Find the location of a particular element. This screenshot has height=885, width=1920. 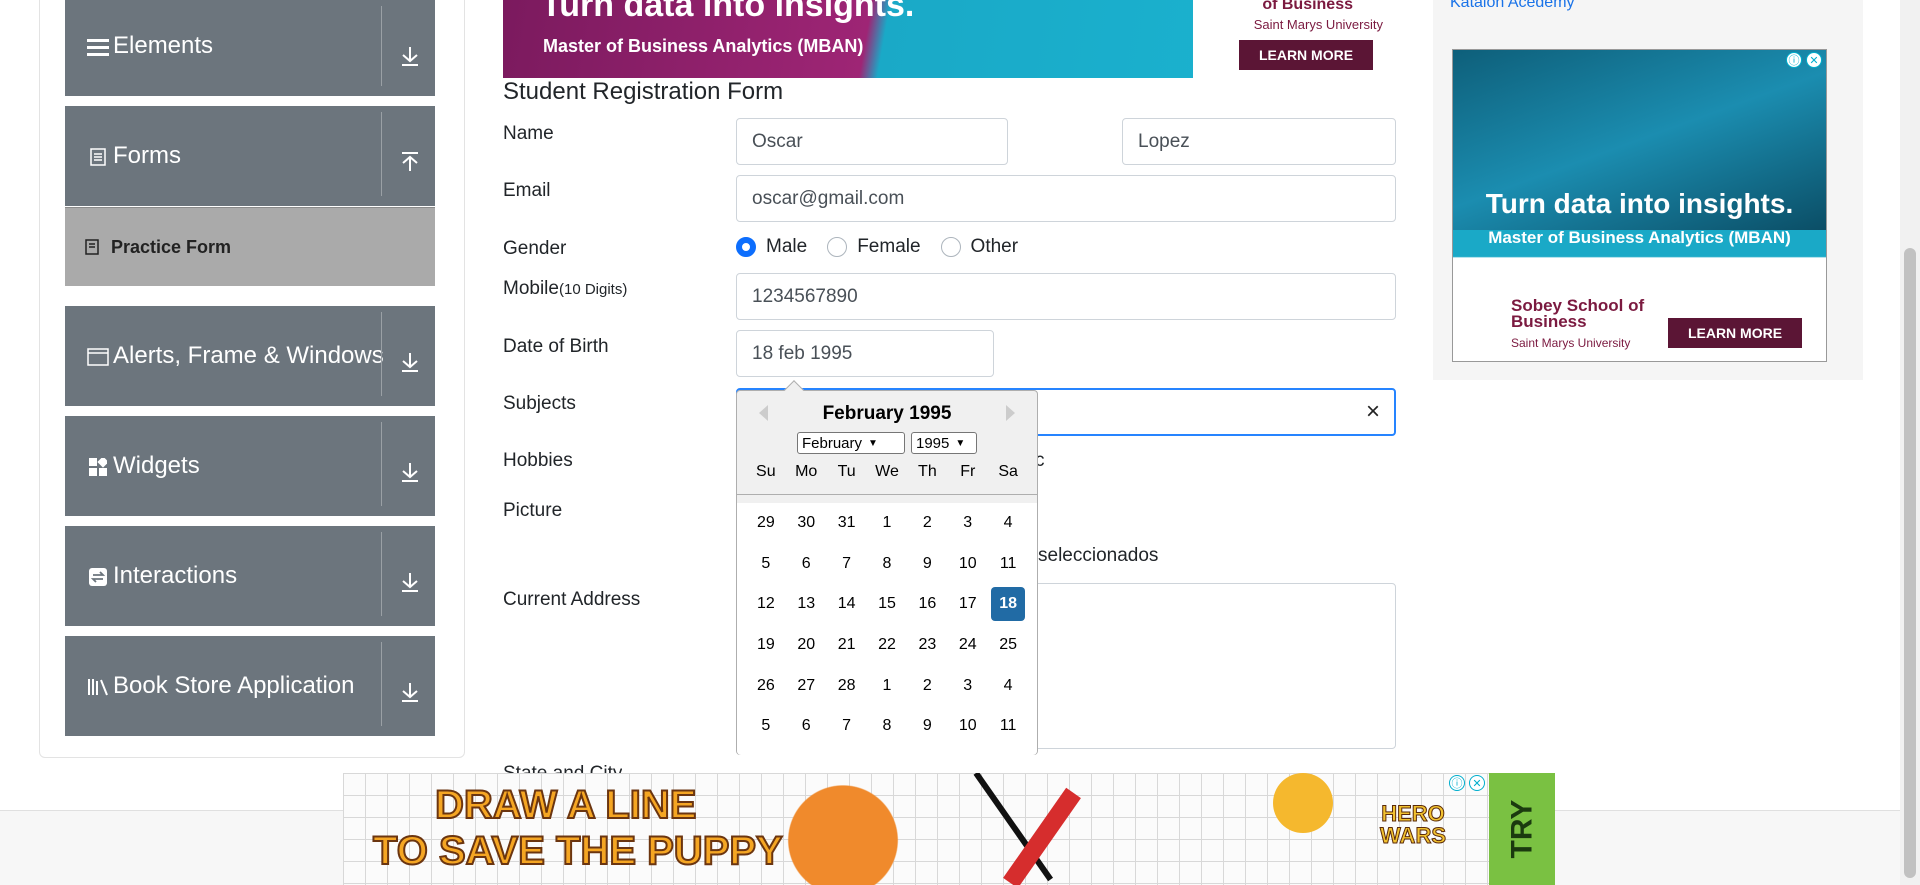

datepicker-week-row: 5 6 7 8 9 10 11 is located at coordinates (887, 564).